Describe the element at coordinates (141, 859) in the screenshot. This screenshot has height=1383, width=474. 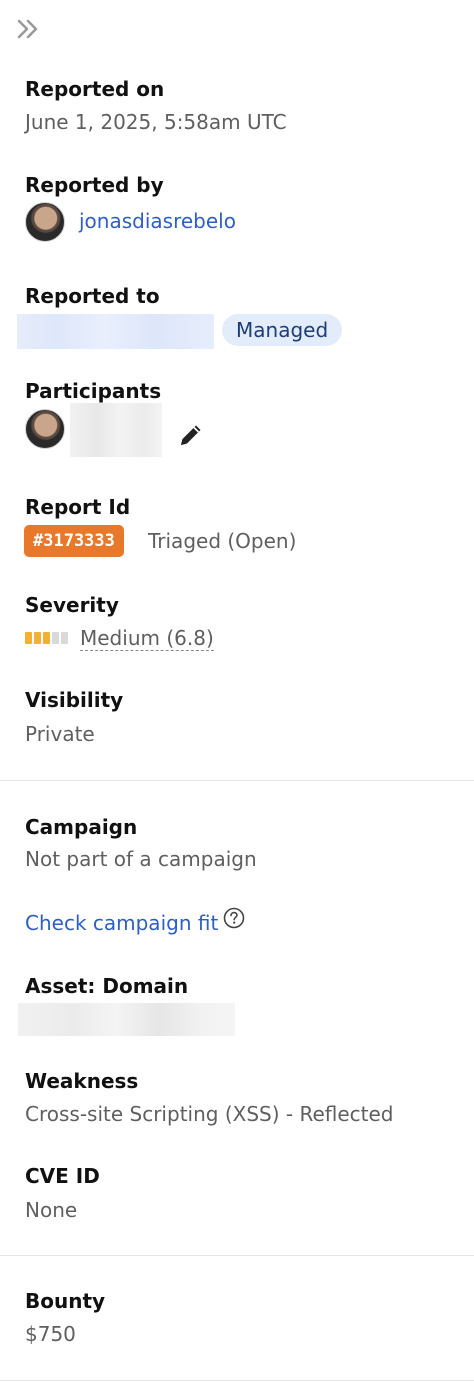
I see `campaign-value: Not part of a campaign` at that location.